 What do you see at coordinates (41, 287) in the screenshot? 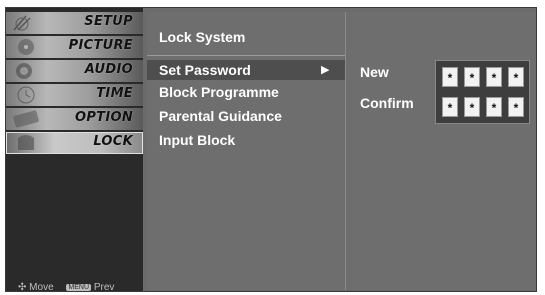
I see `move-label: Move` at bounding box center [41, 287].